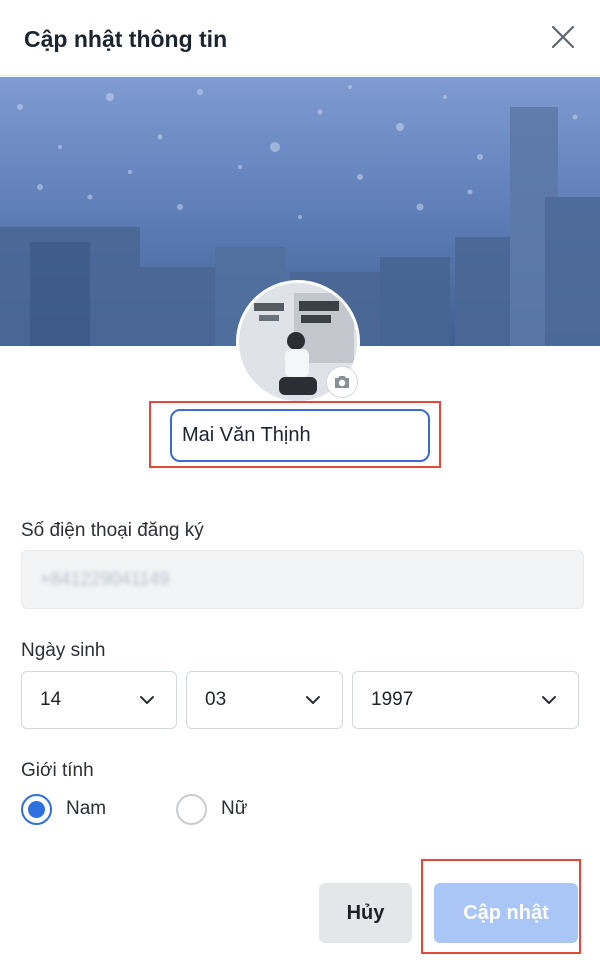 This screenshot has height=962, width=600. Describe the element at coordinates (86, 808) in the screenshot. I see `gender-male-label: Nam` at that location.